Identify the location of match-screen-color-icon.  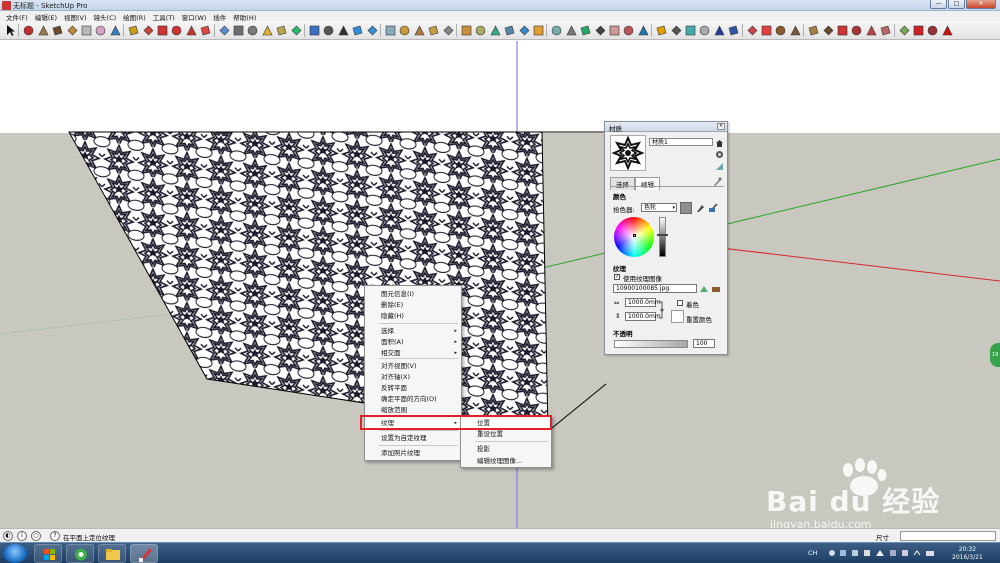
(713, 207).